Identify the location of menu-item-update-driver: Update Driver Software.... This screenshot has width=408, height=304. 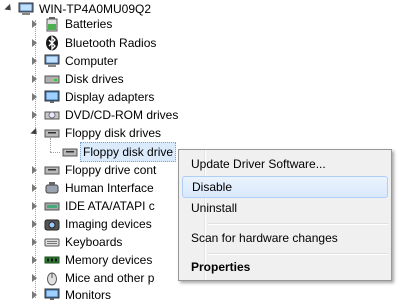
(285, 164).